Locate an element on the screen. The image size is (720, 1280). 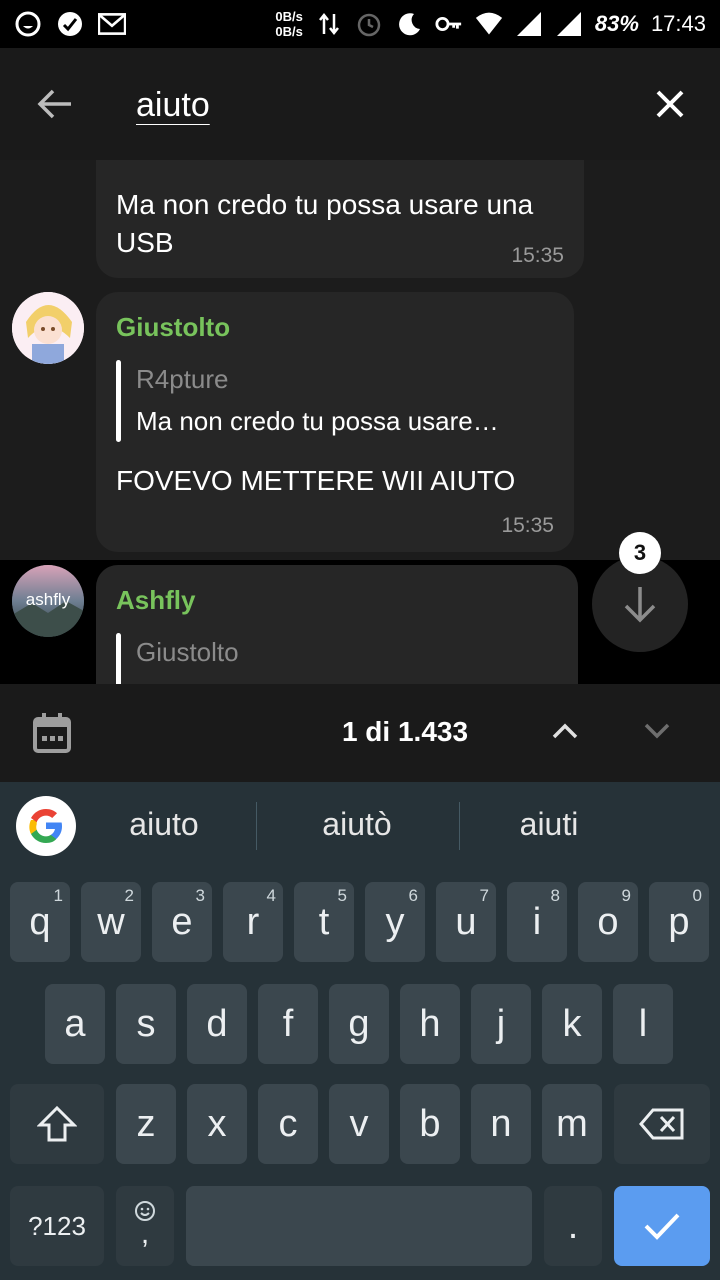
key-hint: 1 is located at coordinates (58, 895).